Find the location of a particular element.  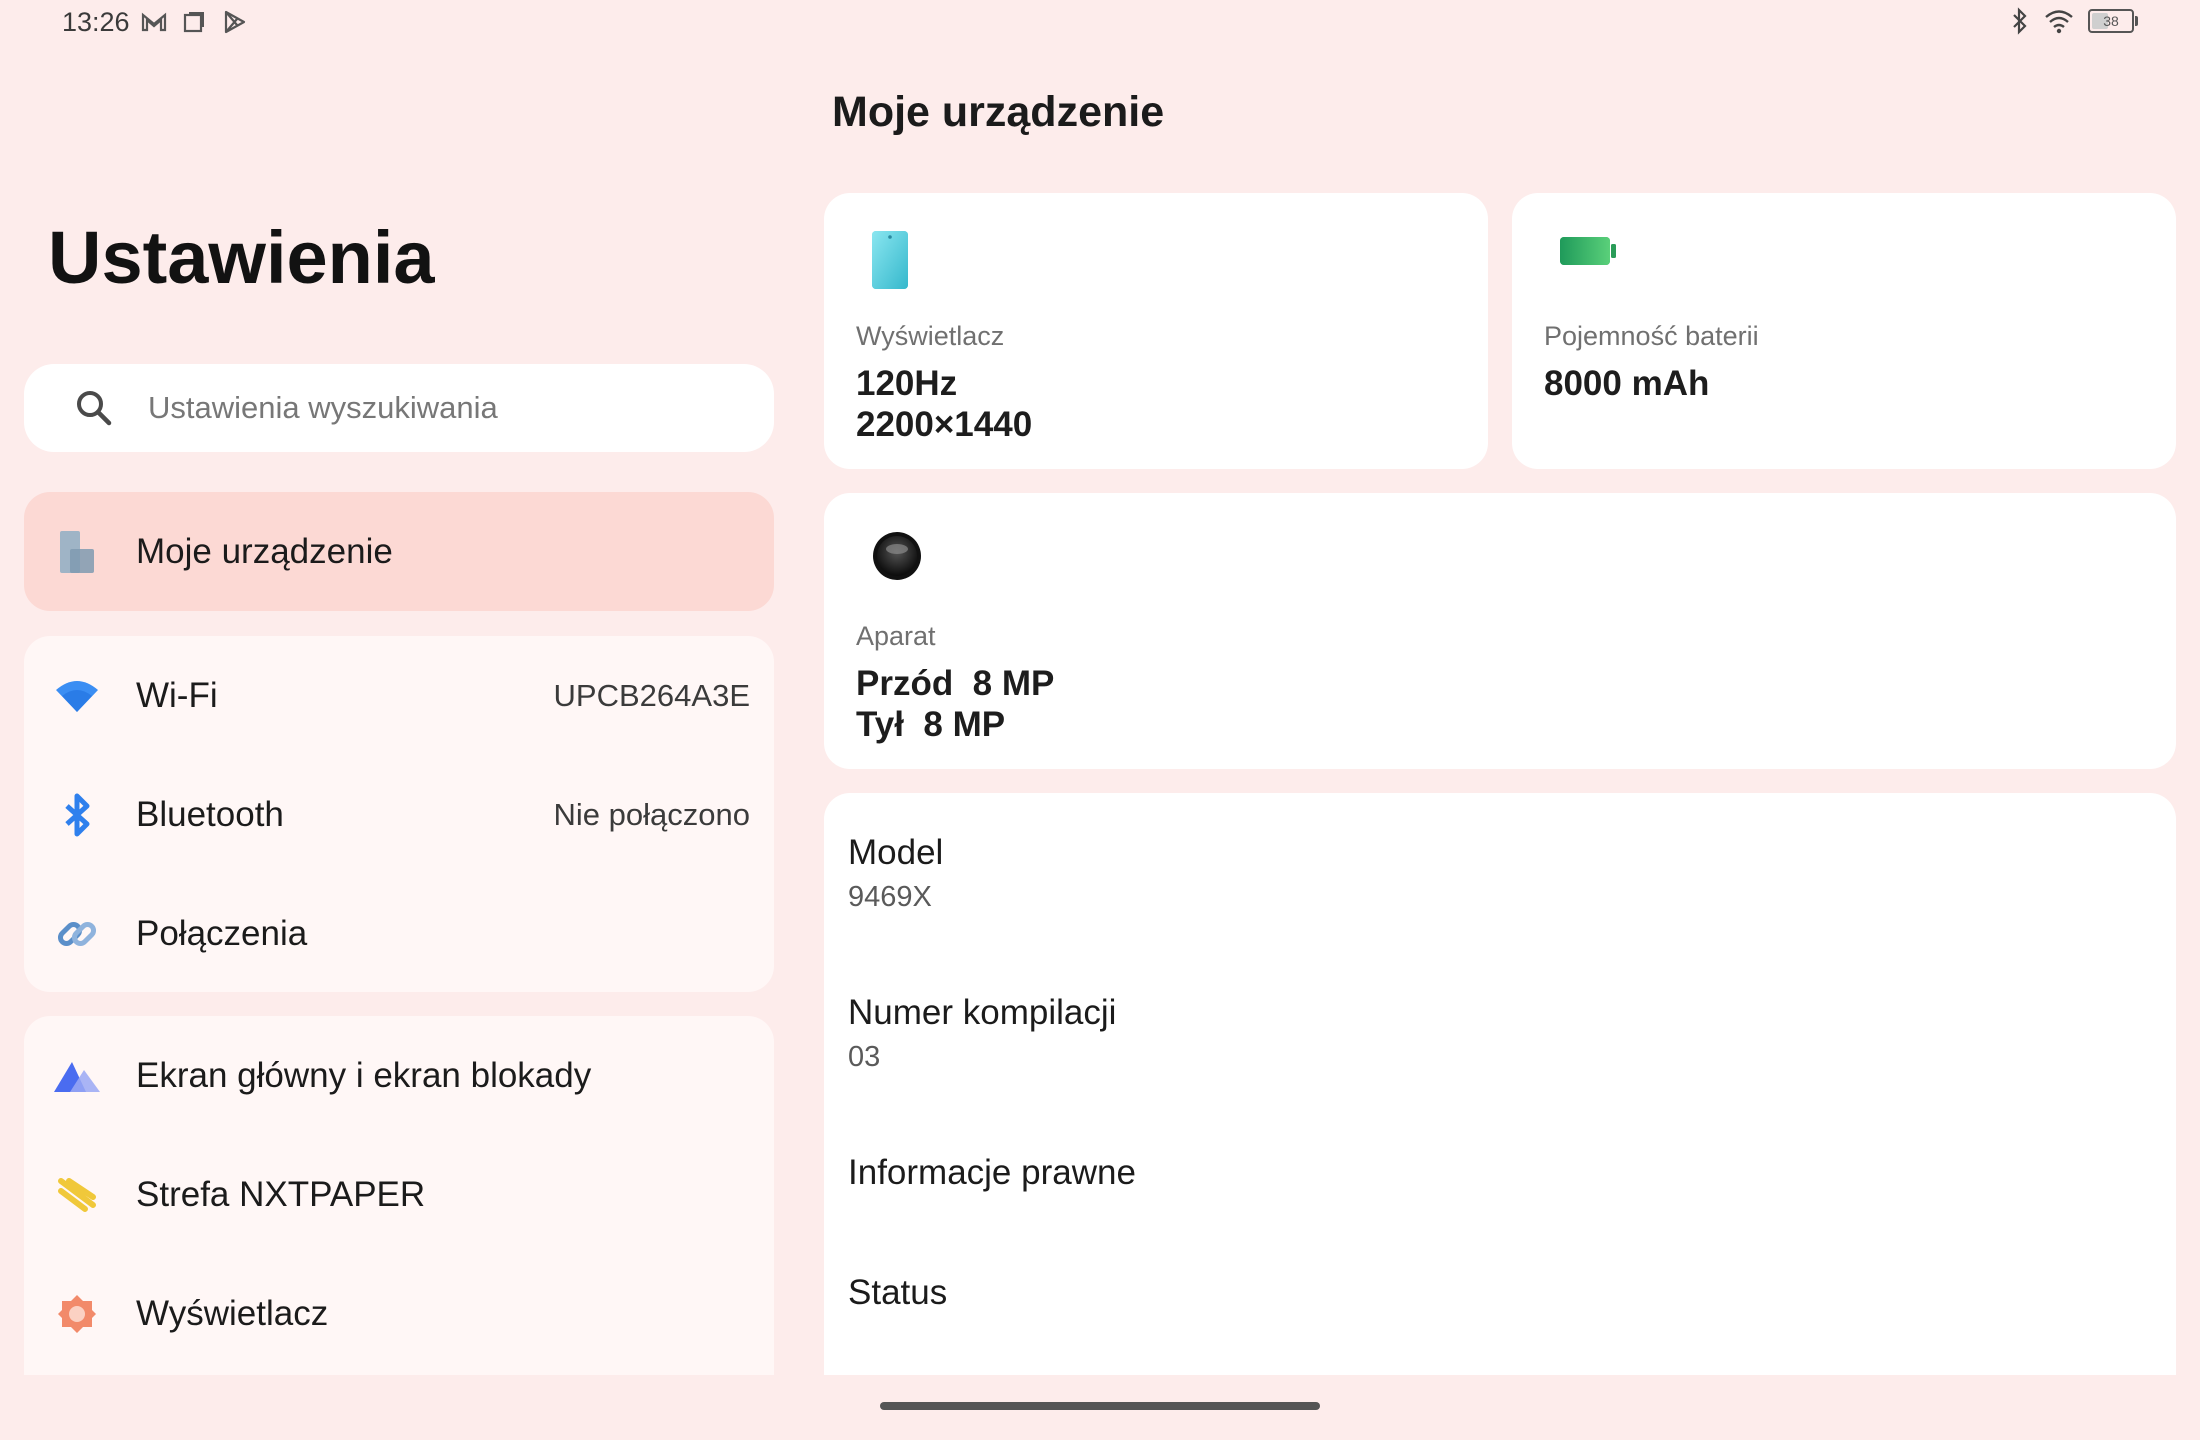

camera-front: Przód 8 MP is located at coordinates (955, 683).